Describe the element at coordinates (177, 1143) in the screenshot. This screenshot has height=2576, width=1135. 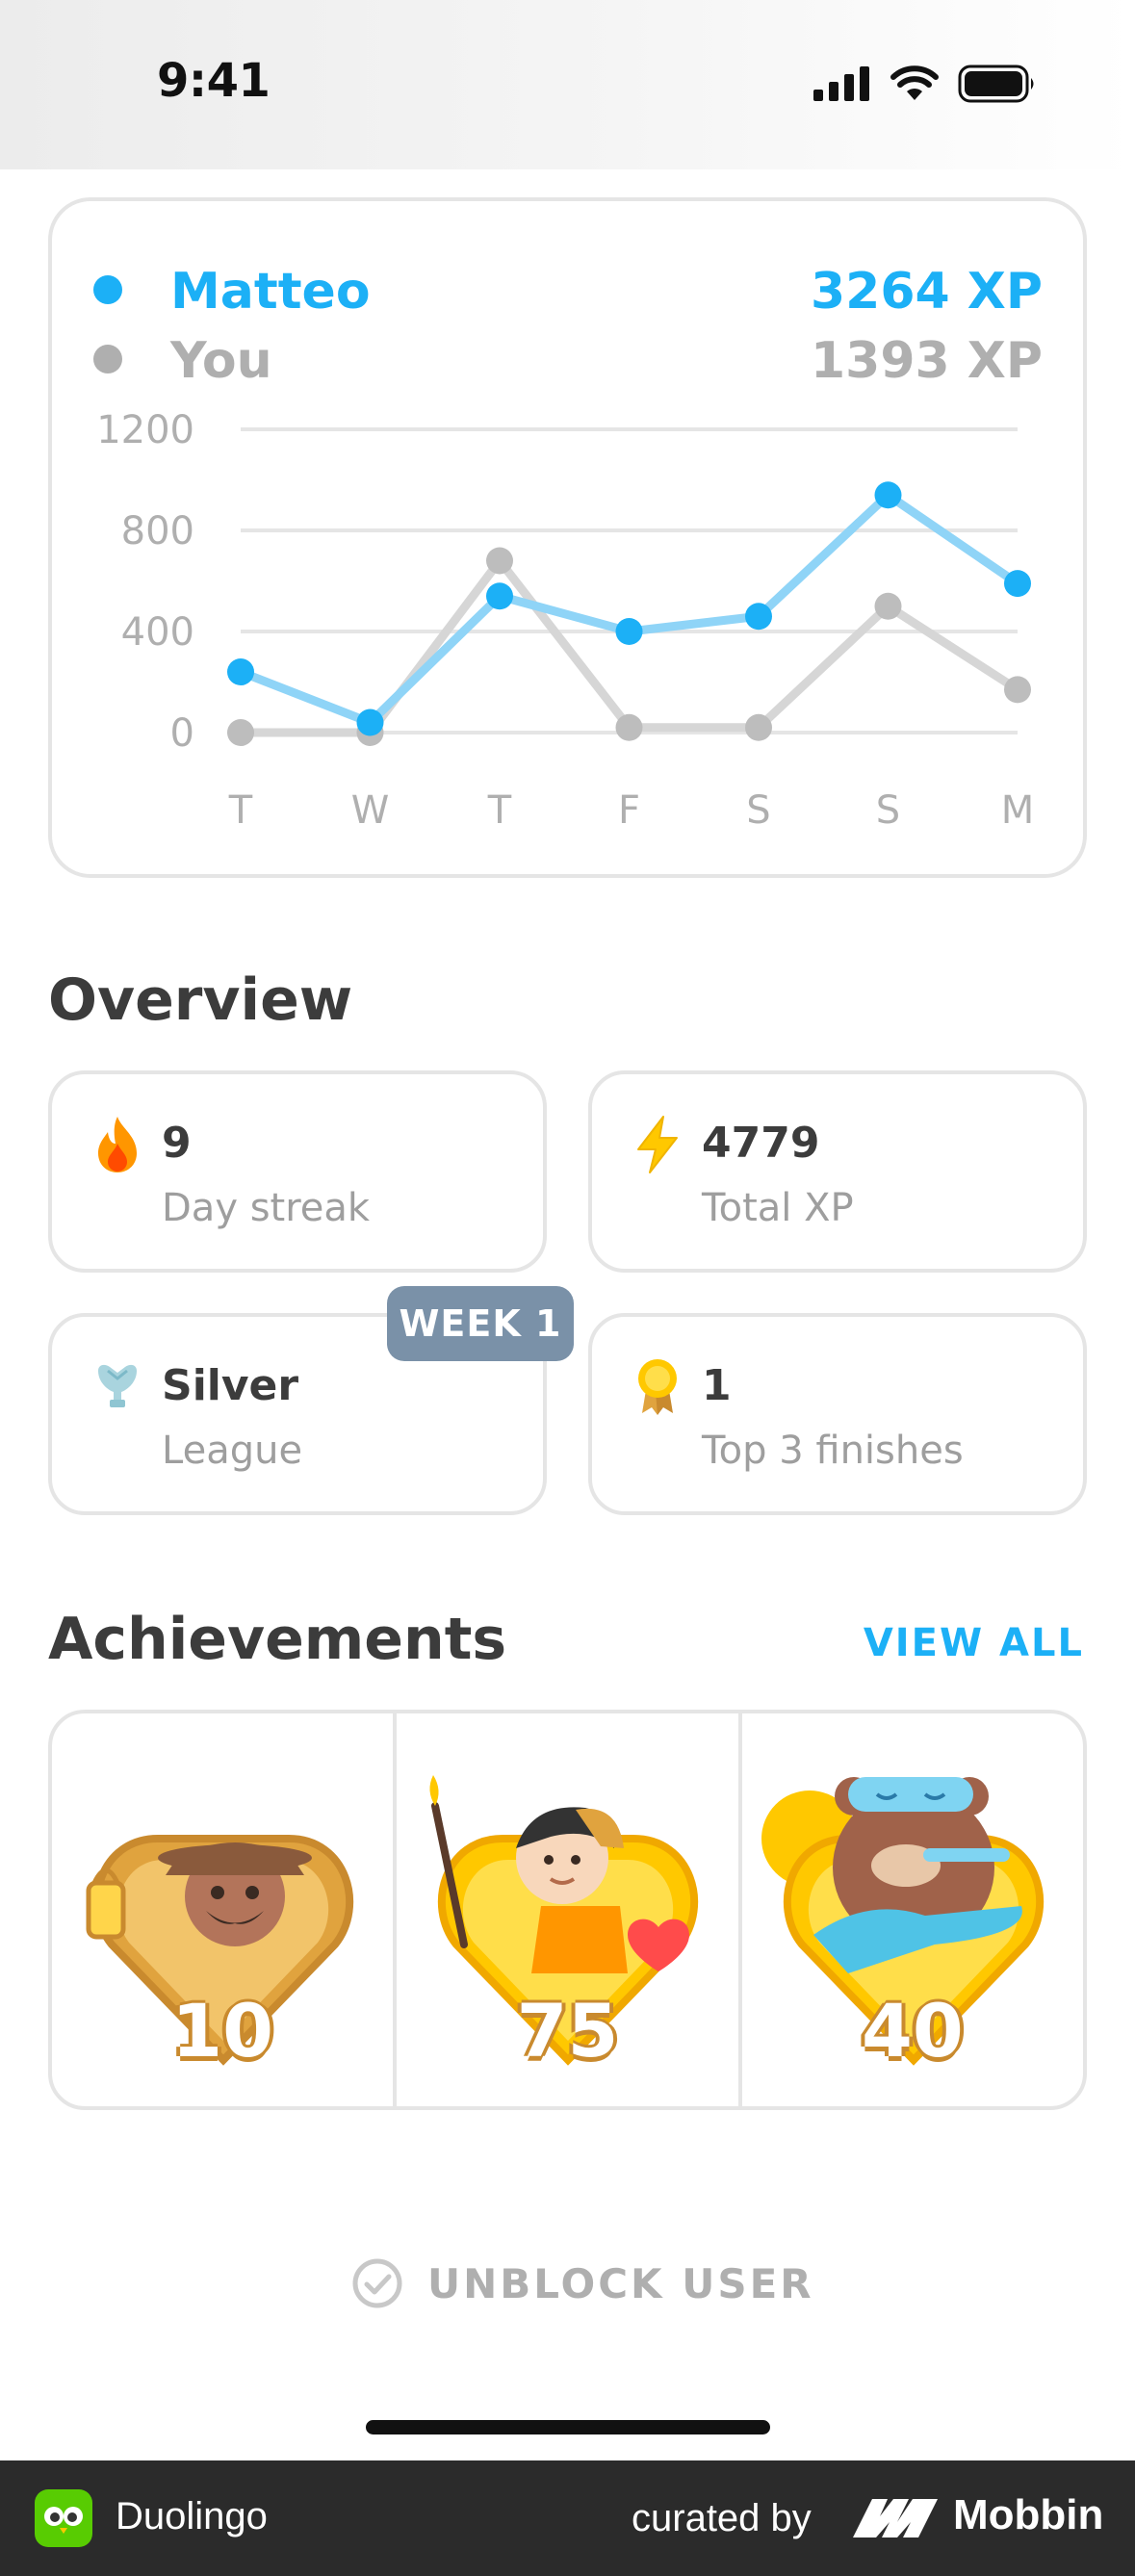
I see `streak-value: 9` at that location.